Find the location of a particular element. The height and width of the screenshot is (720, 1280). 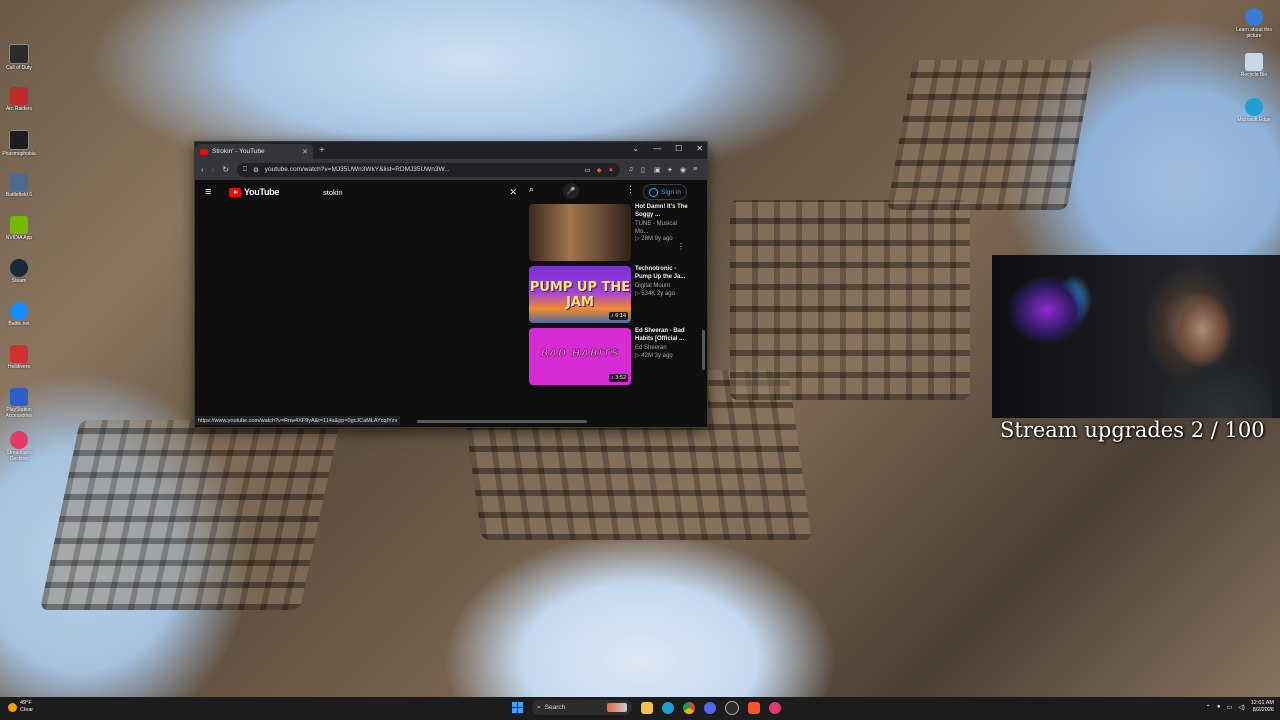

desktop-icon: Battlefield 6 is located at coordinates (19, 190).